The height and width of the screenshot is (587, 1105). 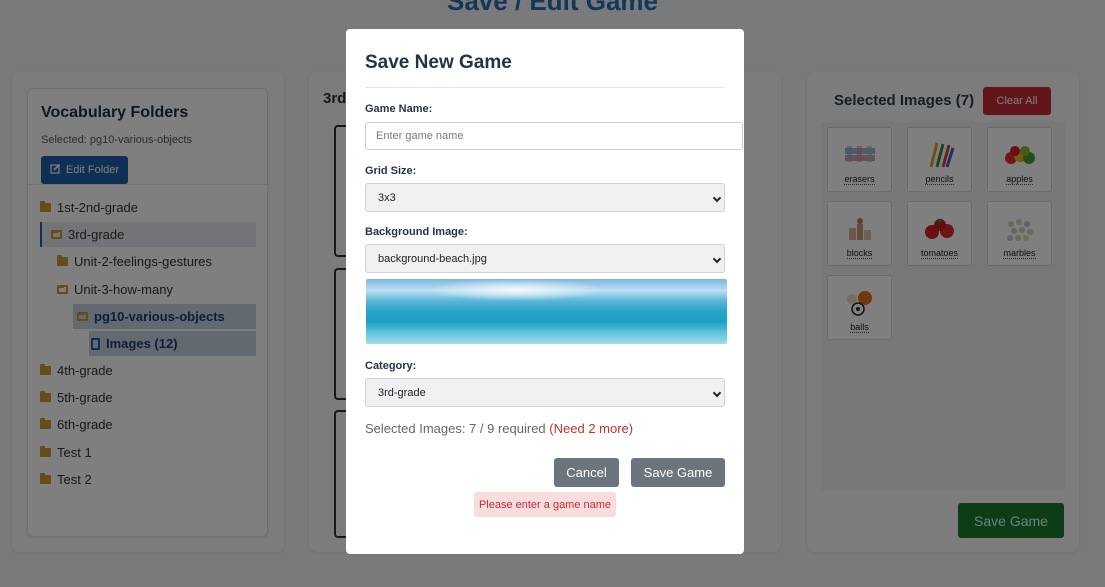 What do you see at coordinates (399, 109) in the screenshot?
I see `game-name-label: Game Name:` at bounding box center [399, 109].